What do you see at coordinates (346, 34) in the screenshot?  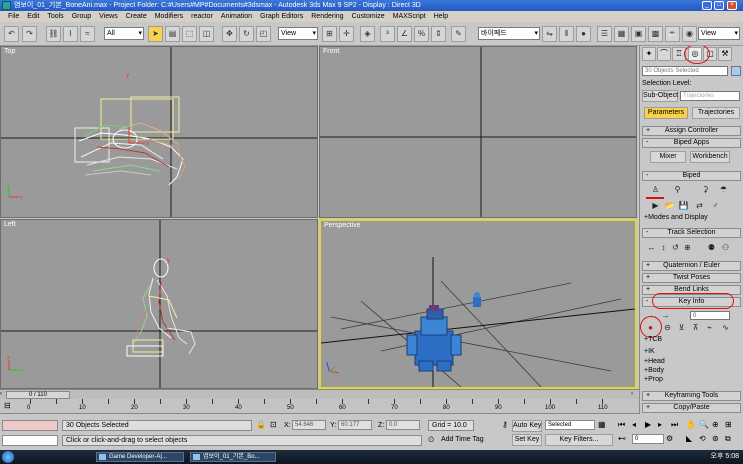 I see `manipulate-icon: ✛` at bounding box center [346, 34].